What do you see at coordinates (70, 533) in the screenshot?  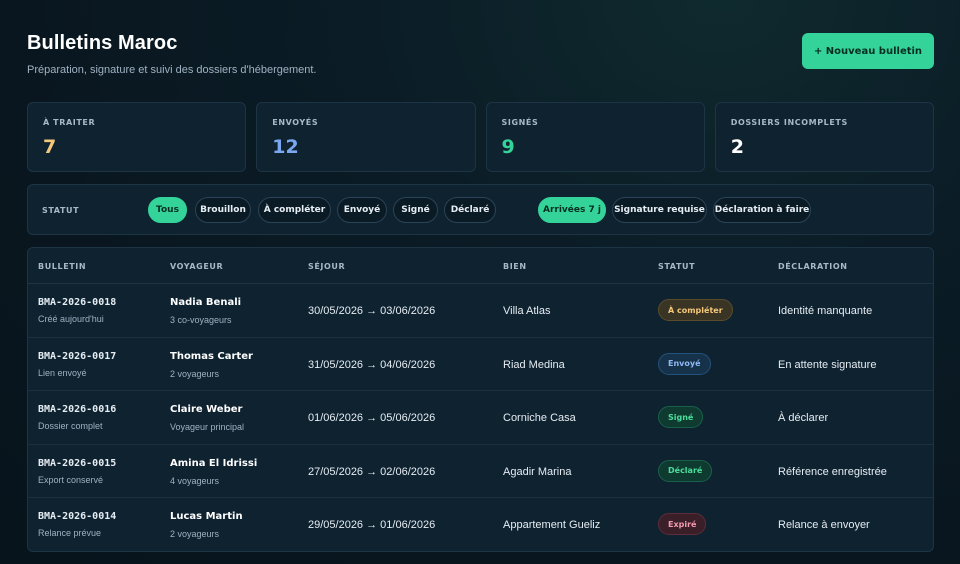 I see `bulletin-note: Relance prévue` at bounding box center [70, 533].